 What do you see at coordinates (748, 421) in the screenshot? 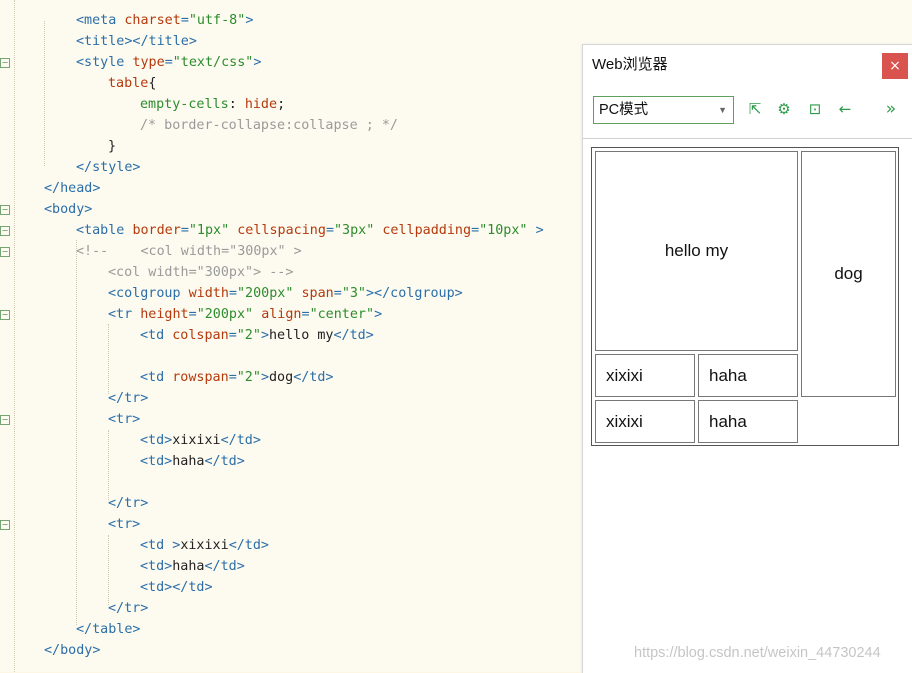
I see `cell-haha-2: haha` at bounding box center [748, 421].